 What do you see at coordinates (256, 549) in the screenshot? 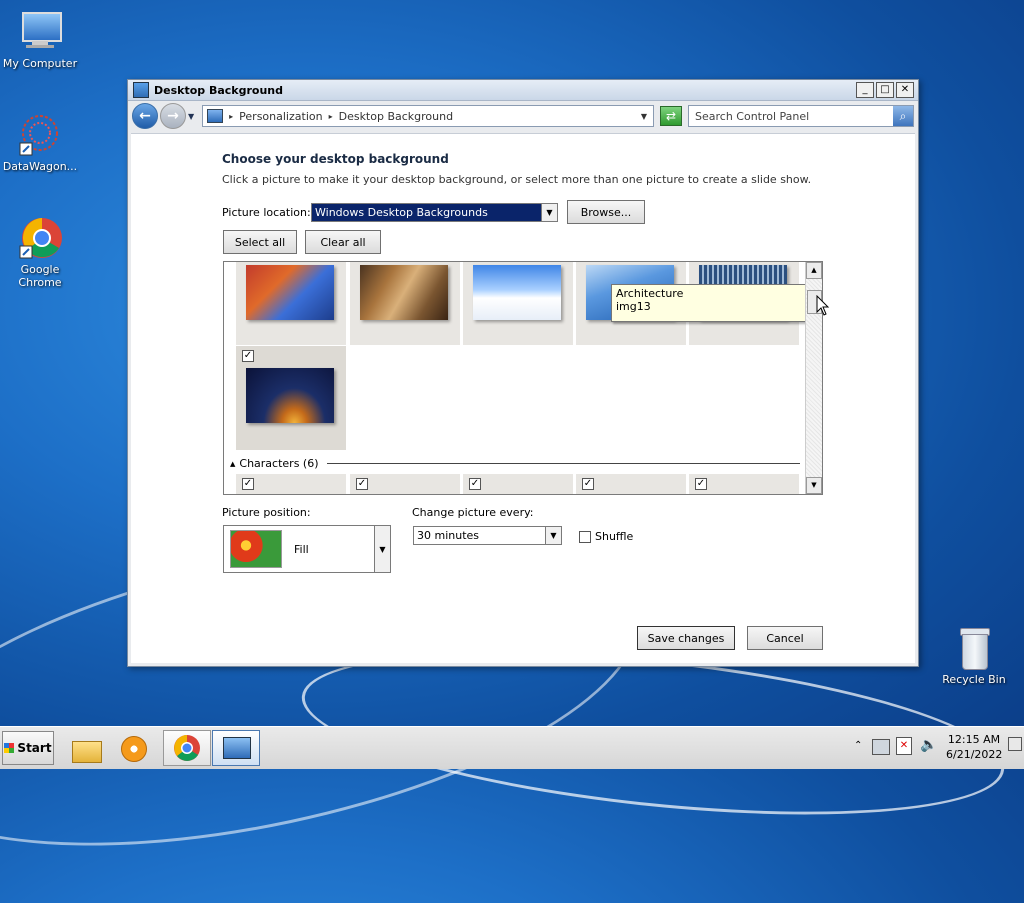
I see `fill-preview-icon` at bounding box center [256, 549].